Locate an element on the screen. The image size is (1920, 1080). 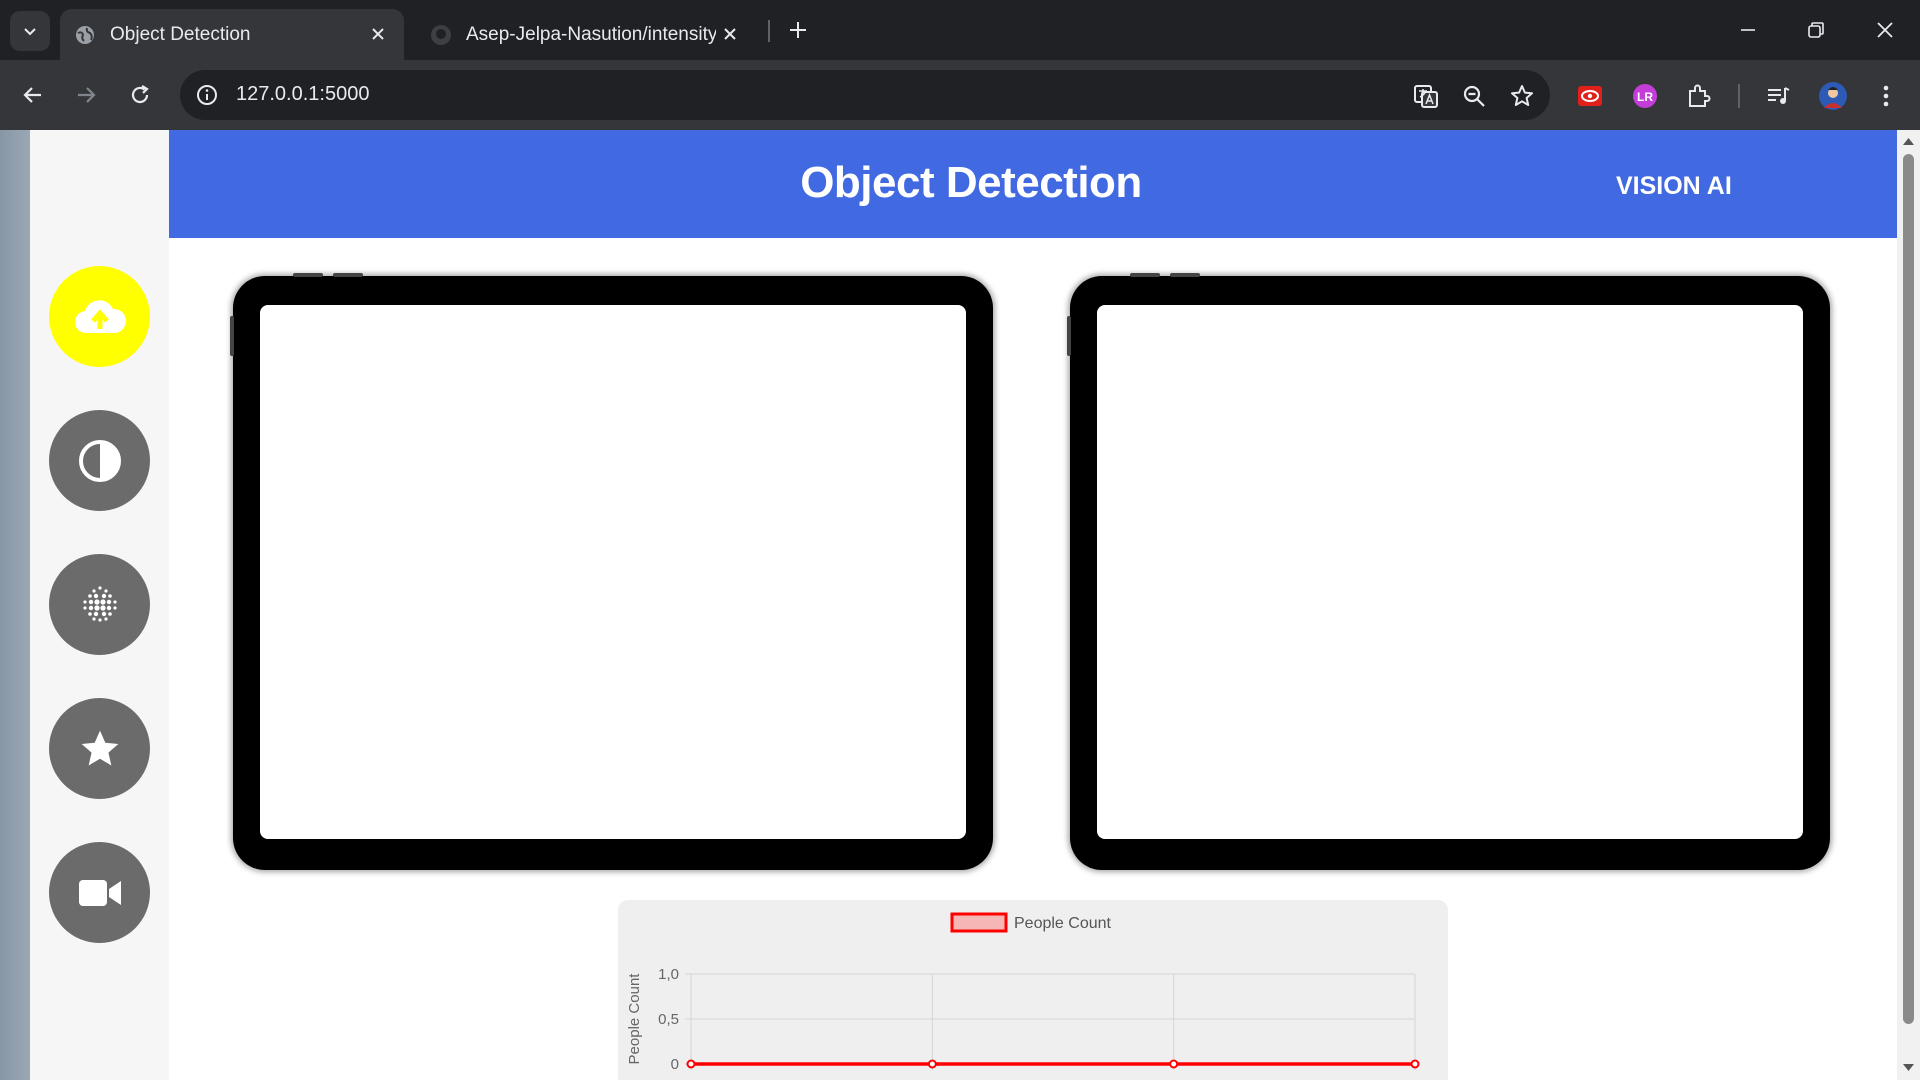
scroll-up-icon is located at coordinates (1908, 141).